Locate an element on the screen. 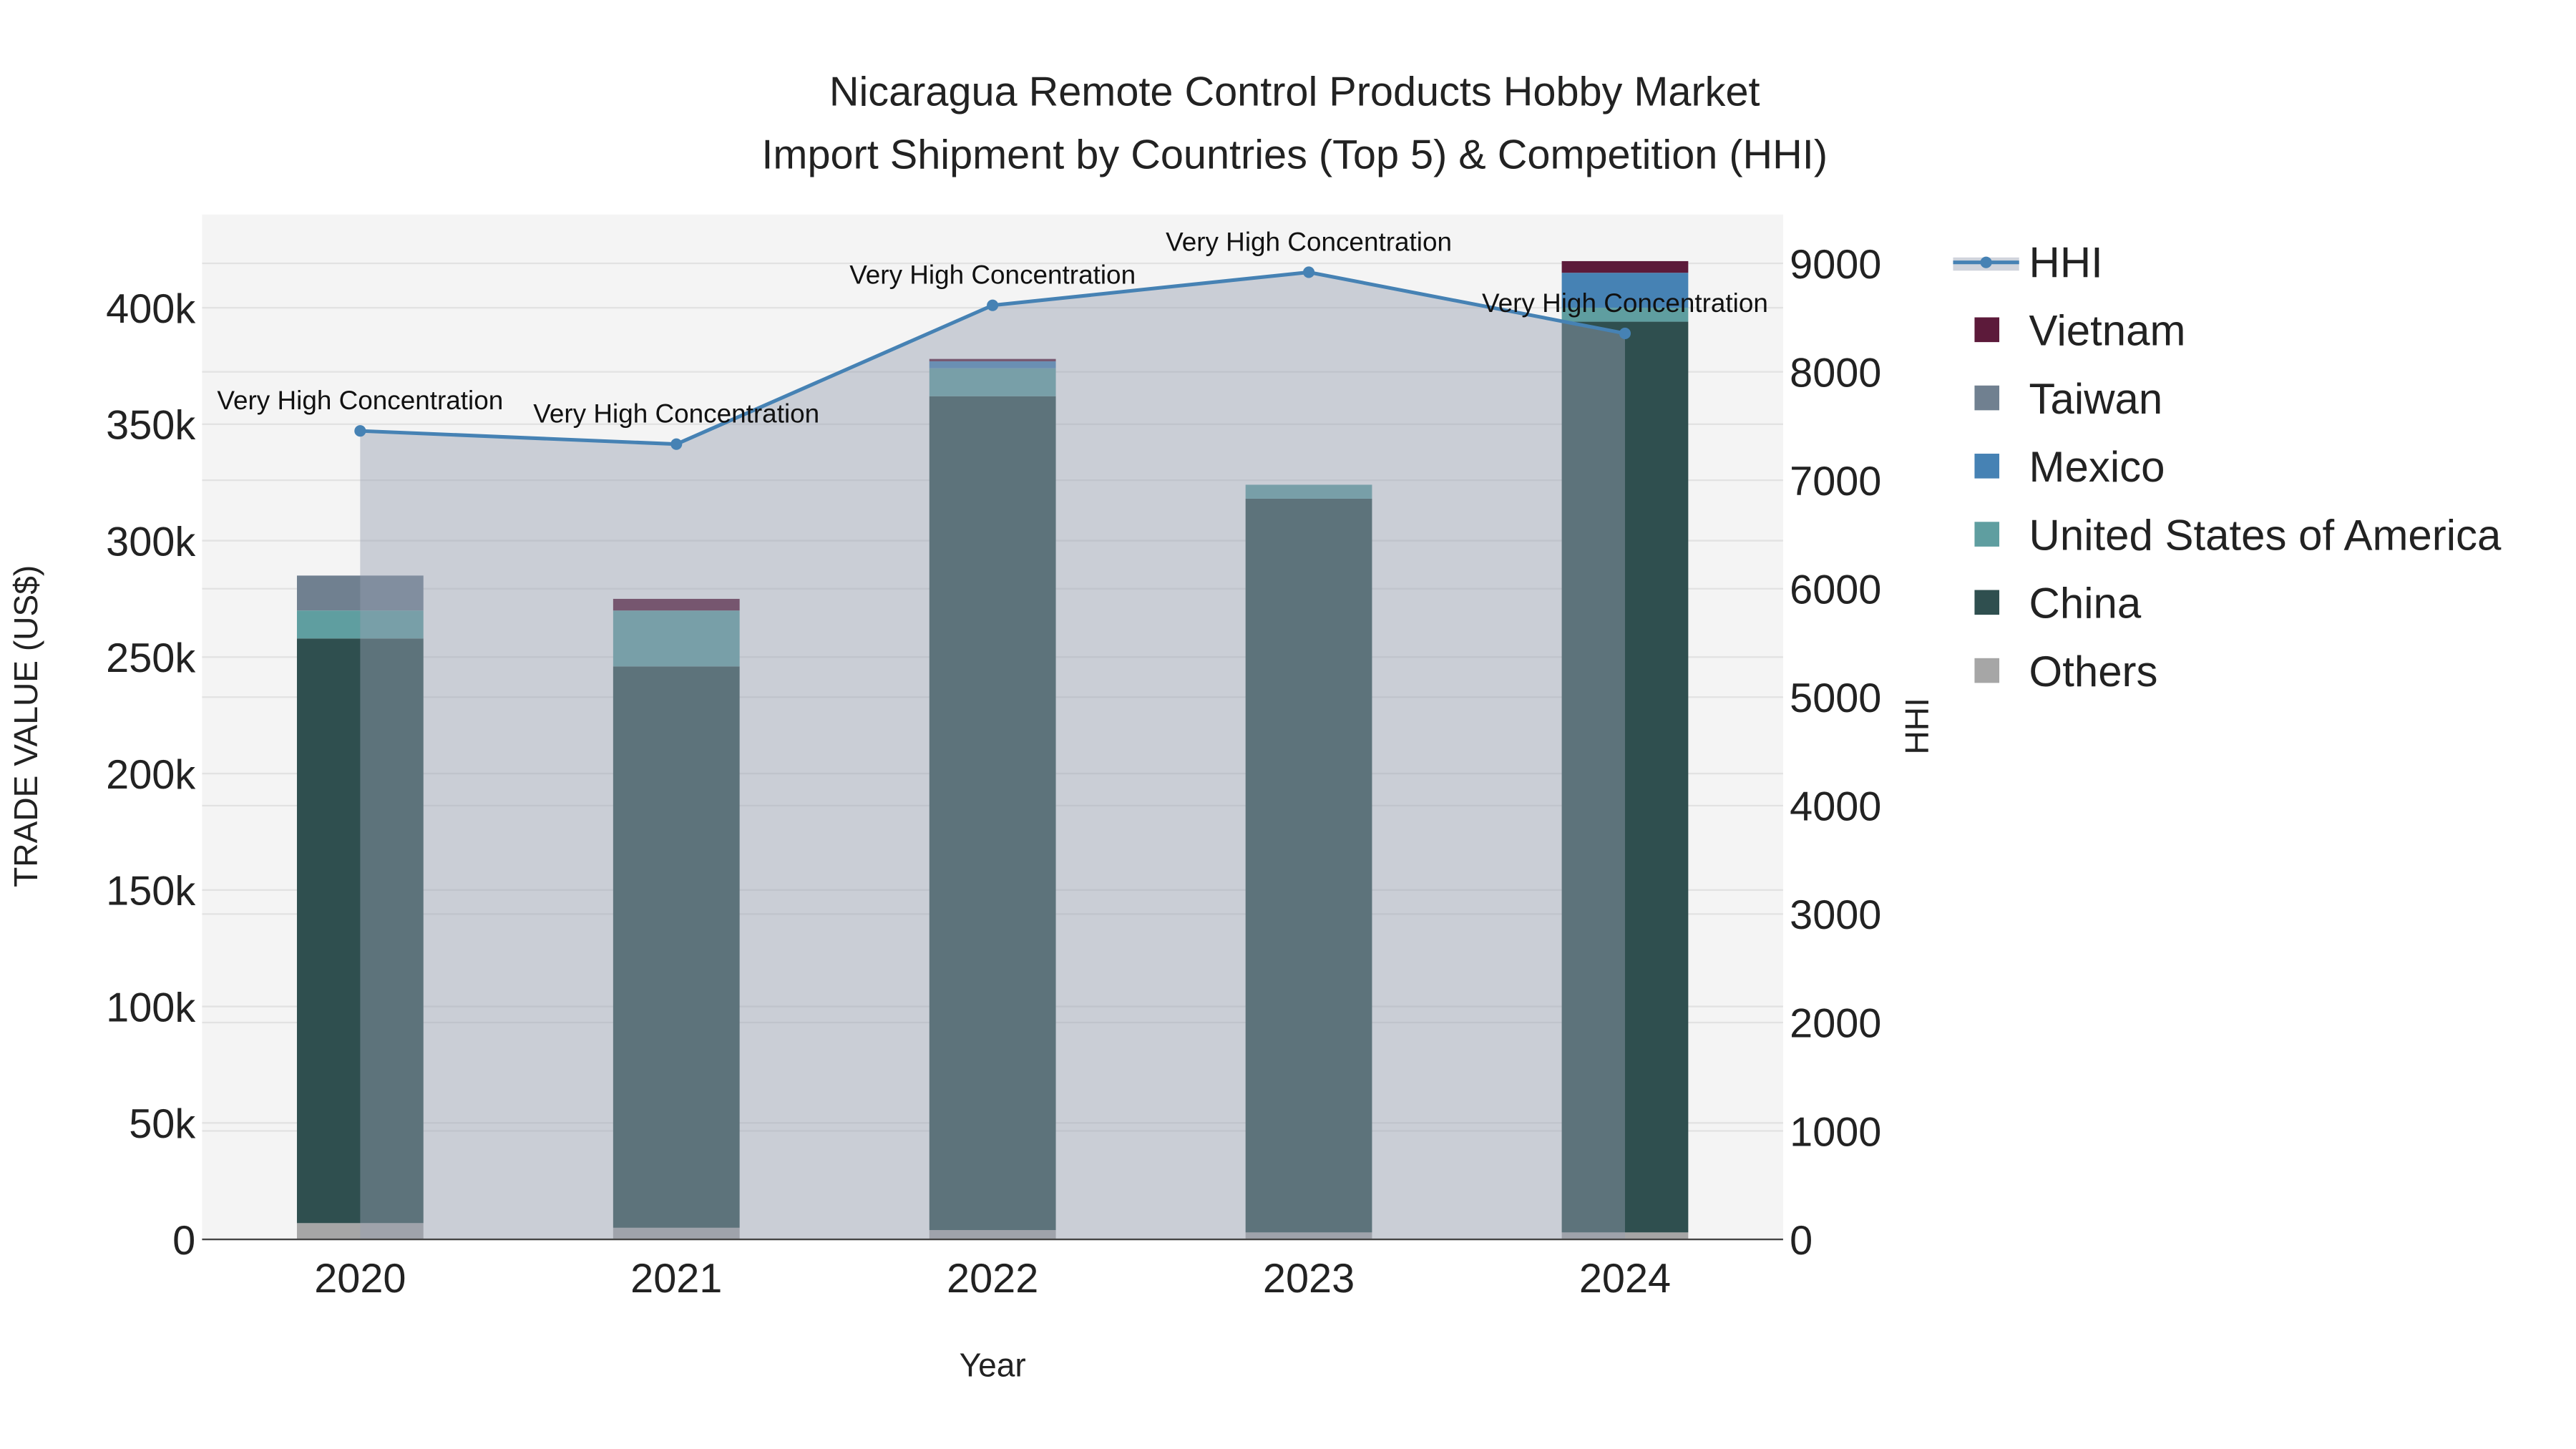 This screenshot has height=1449, width=2576. bar-vietnam-2024 is located at coordinates (1625, 266).